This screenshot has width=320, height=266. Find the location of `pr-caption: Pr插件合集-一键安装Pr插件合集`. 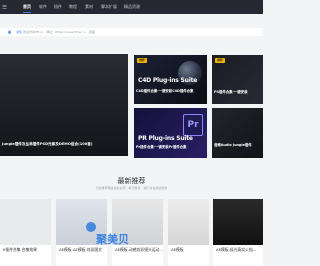

pr-caption: Pr插件合集-一键安装Pr插件合集 is located at coordinates (161, 147).